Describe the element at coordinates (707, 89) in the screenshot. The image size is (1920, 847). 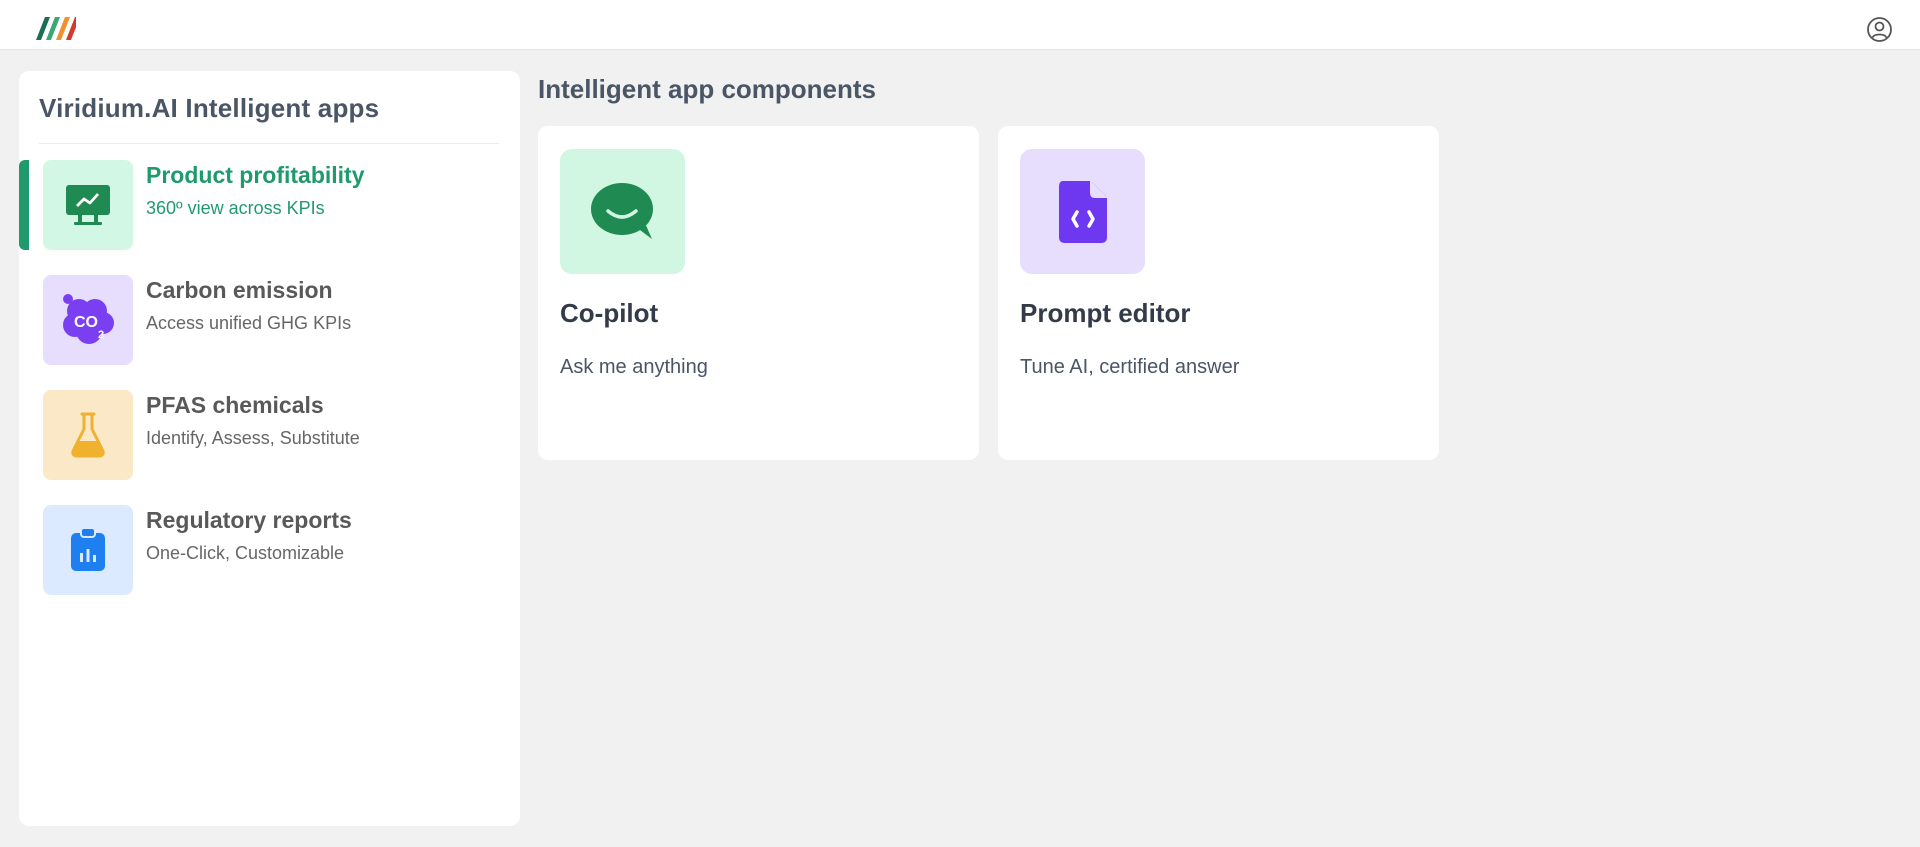
I see `page-title: Intelligent app components` at that location.